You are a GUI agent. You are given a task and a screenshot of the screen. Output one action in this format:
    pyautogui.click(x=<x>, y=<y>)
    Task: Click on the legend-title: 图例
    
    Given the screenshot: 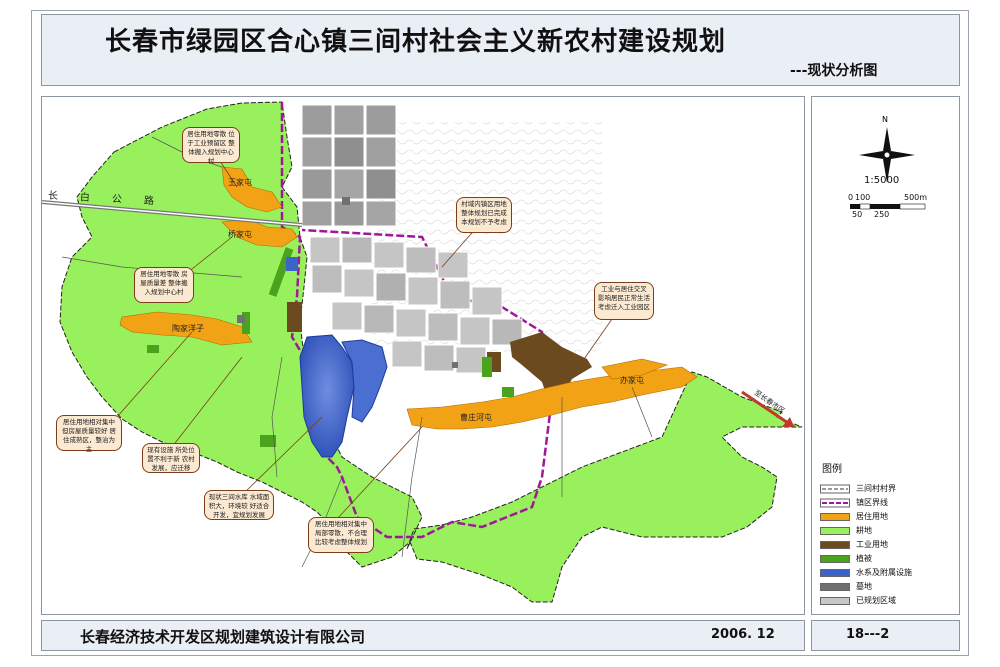 What is the action you would take?
    pyautogui.click(x=832, y=469)
    